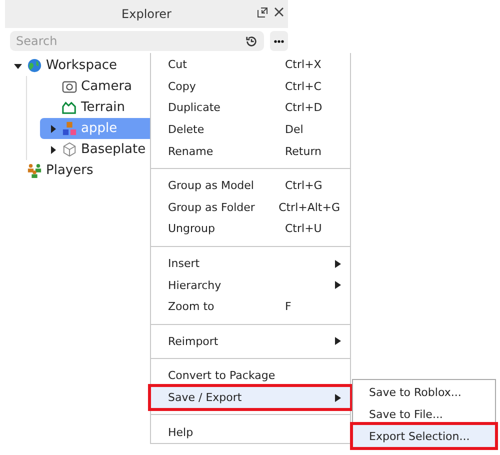  What do you see at coordinates (82, 65) in the screenshot?
I see `tree-item-label: Workspace` at bounding box center [82, 65].